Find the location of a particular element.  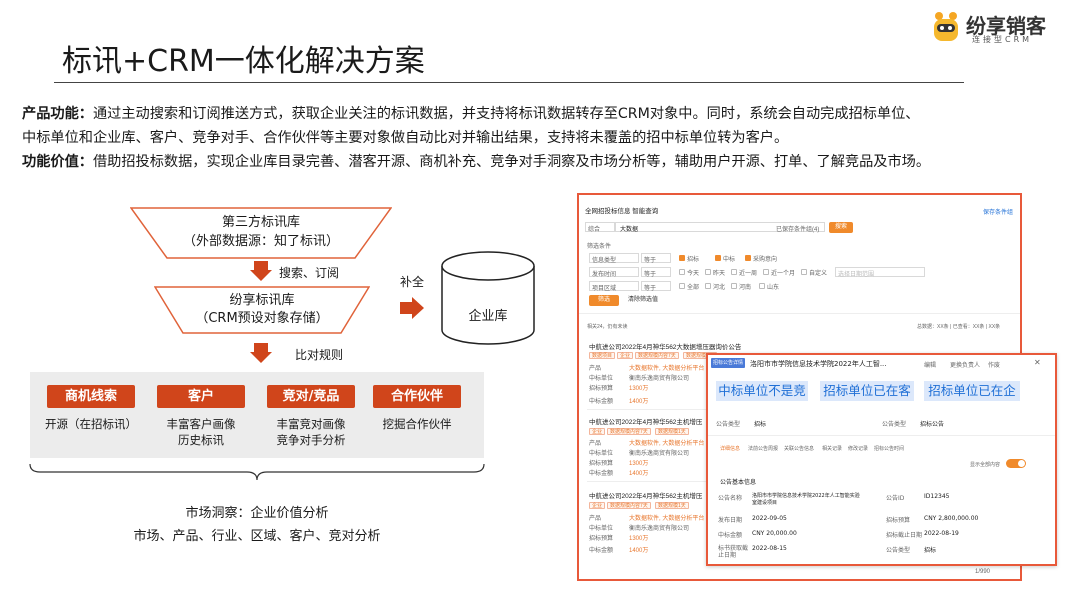

competitor-desc: 丰富竞对画像 竞争对手分析 is located at coordinates (311, 432).